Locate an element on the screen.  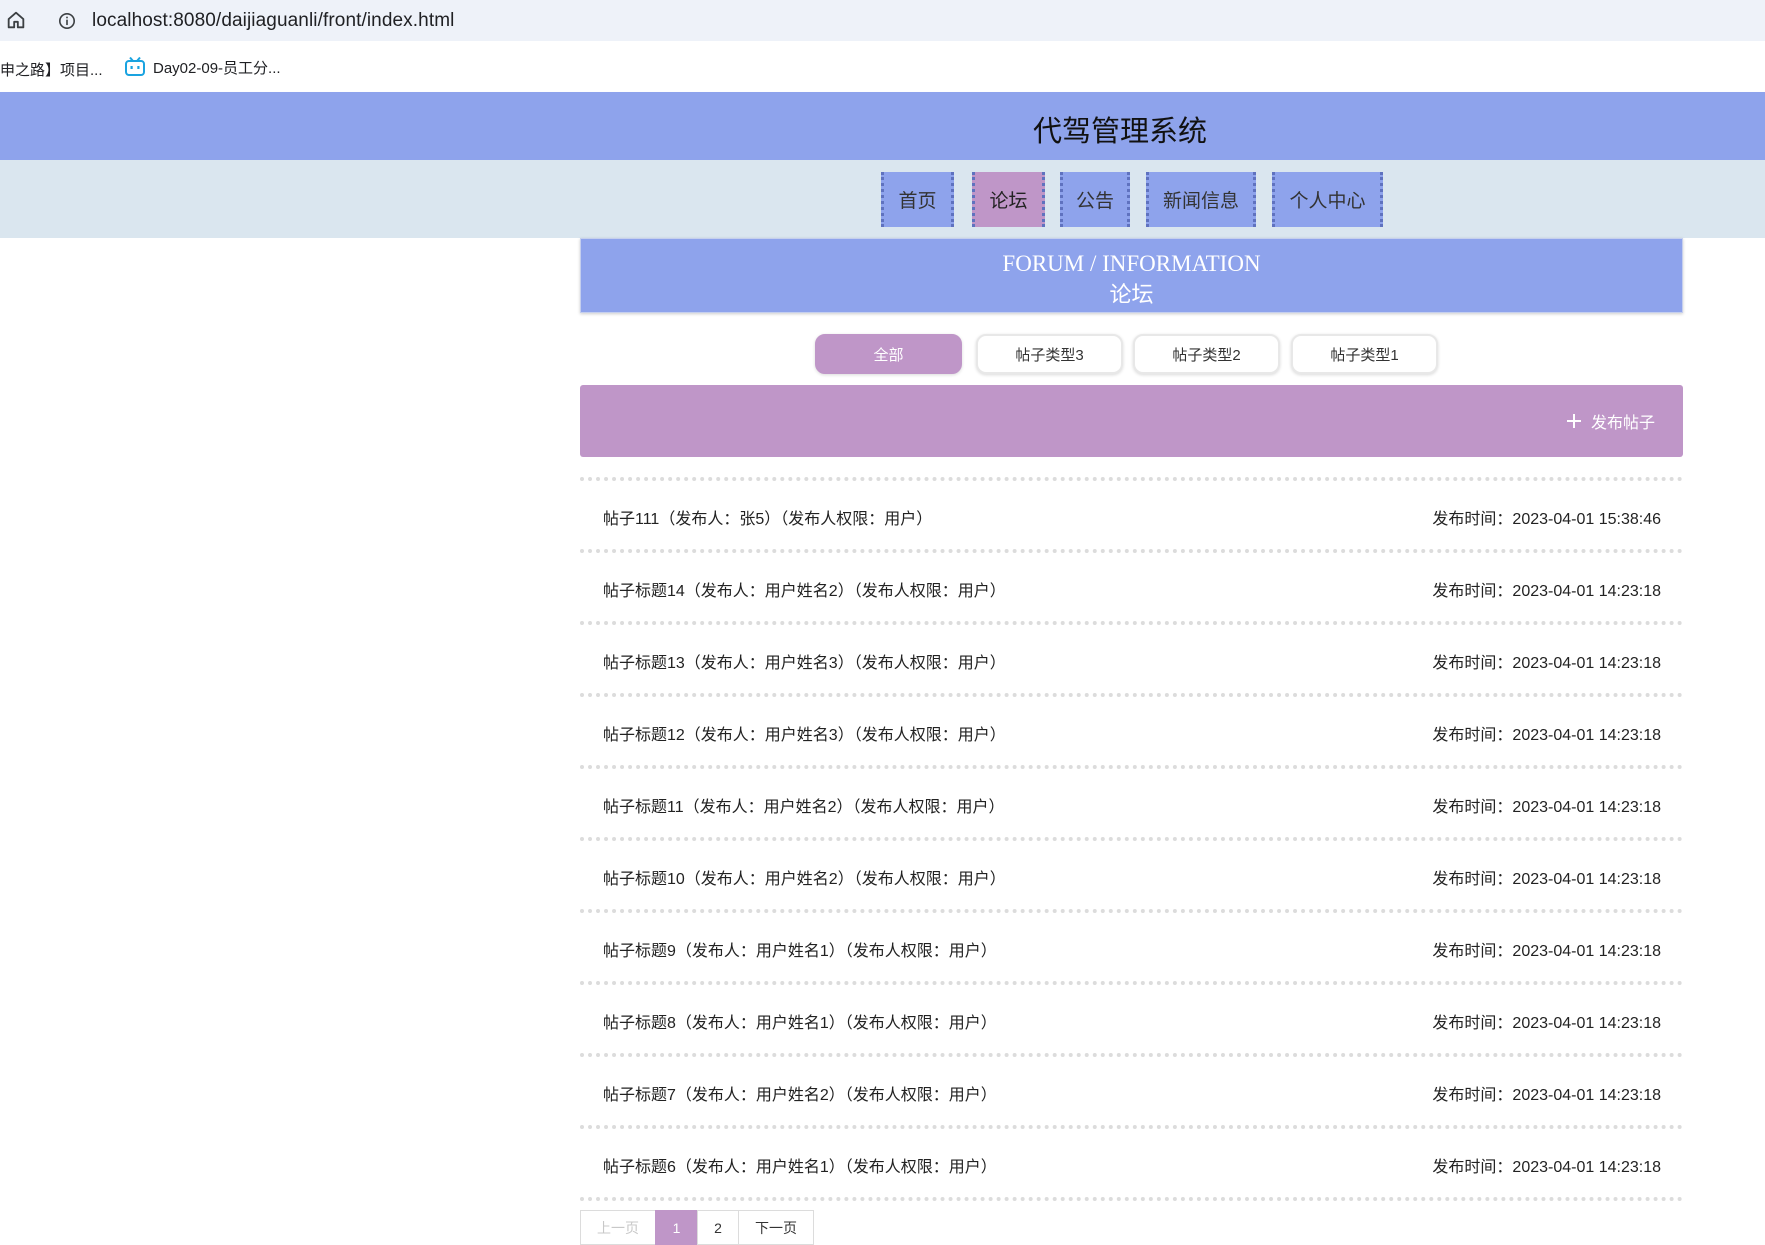
post-title: 帖子标题8（发布人：用户姓名1）（发布人权限：用户） is located at coordinates (800, 1021).